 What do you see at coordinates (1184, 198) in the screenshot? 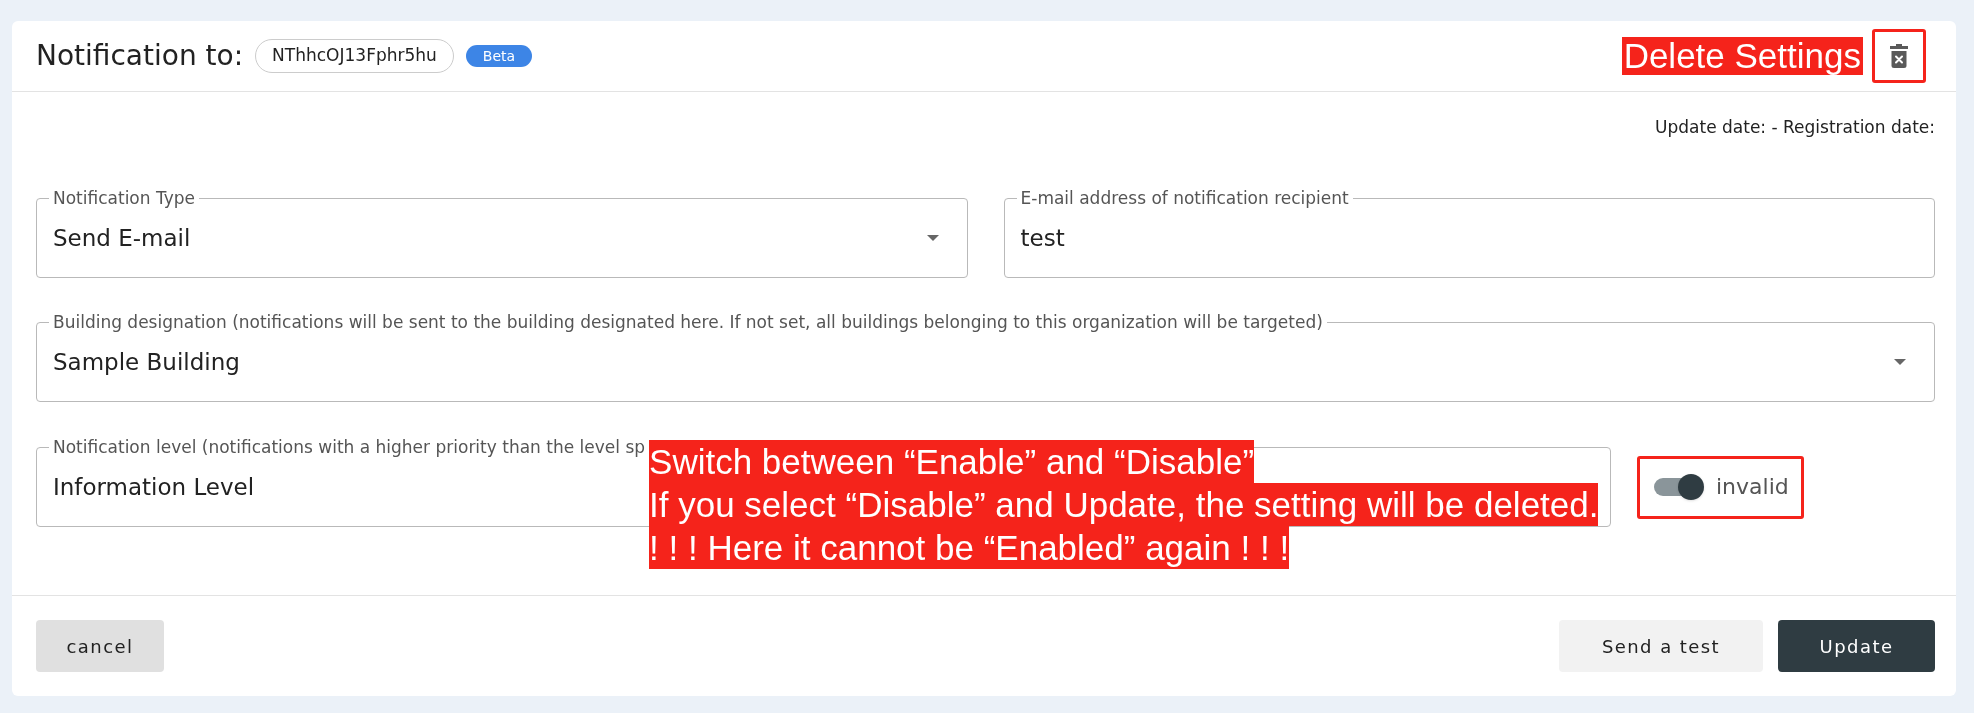
I see `field-label: E-mail address of notification recipient` at bounding box center [1184, 198].